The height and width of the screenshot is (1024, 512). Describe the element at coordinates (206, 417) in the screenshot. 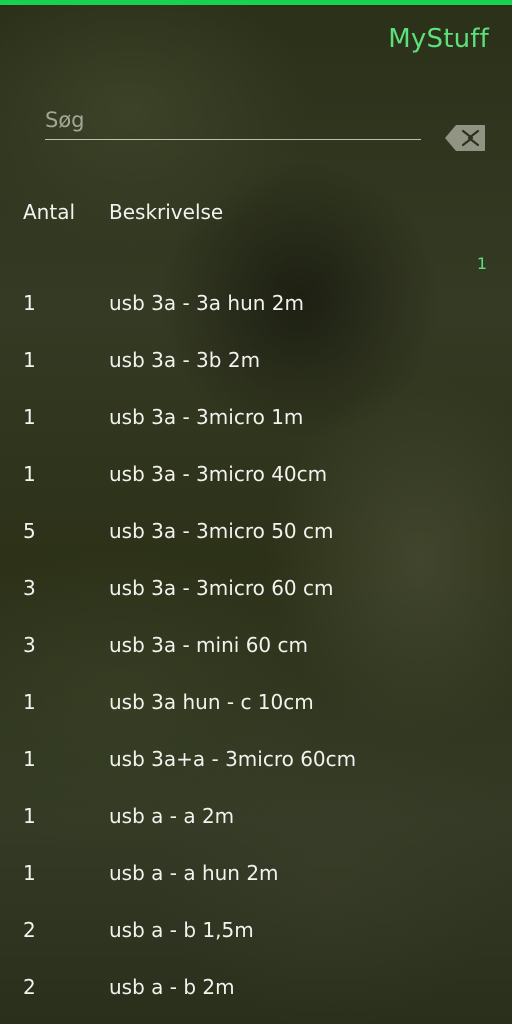

I see `item-description: usb 3a - 3micro 1m` at that location.